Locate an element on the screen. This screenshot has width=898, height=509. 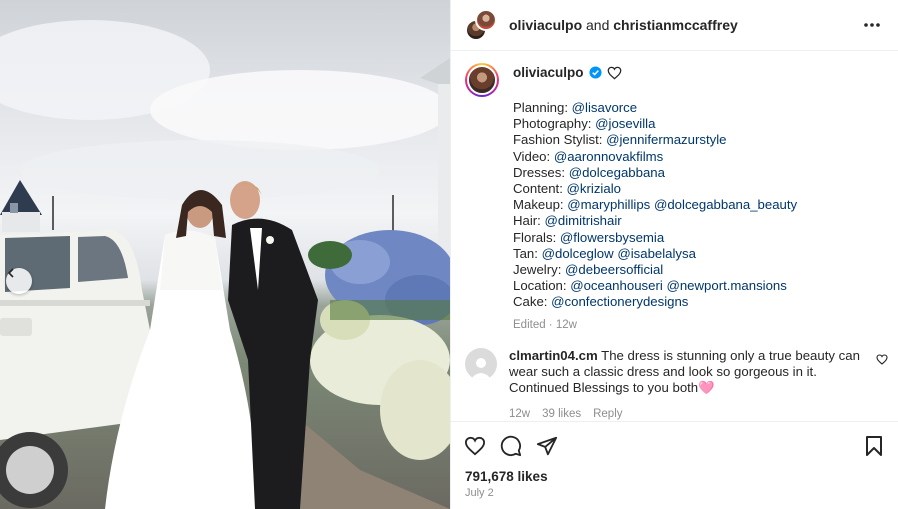
action-bar is located at coordinates (674, 445).